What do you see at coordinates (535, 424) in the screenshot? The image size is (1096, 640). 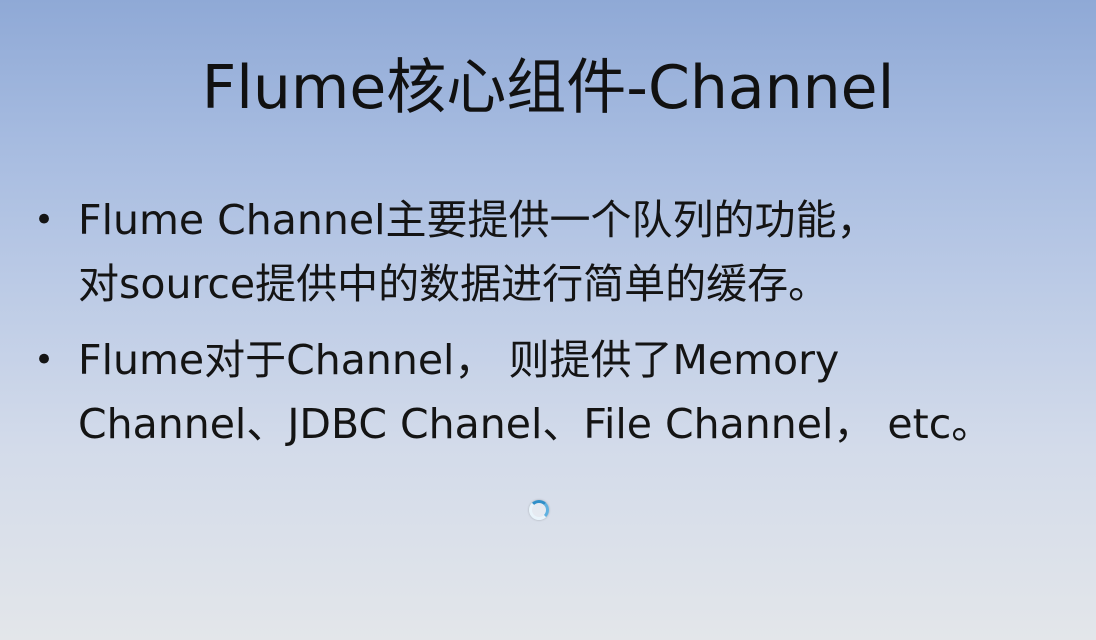 I see `bullet-text-line: Channel、JDBC Chanel、File Channel， etc。` at bounding box center [535, 424].